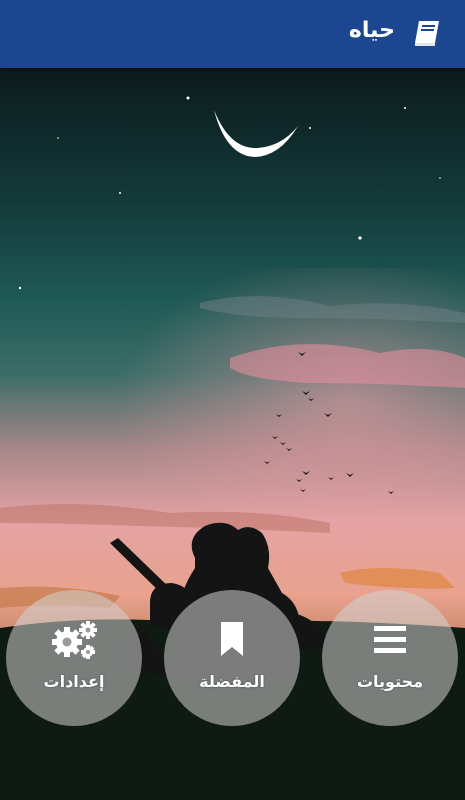  I want to click on favorites-button: المفضلة, so click(232, 658).